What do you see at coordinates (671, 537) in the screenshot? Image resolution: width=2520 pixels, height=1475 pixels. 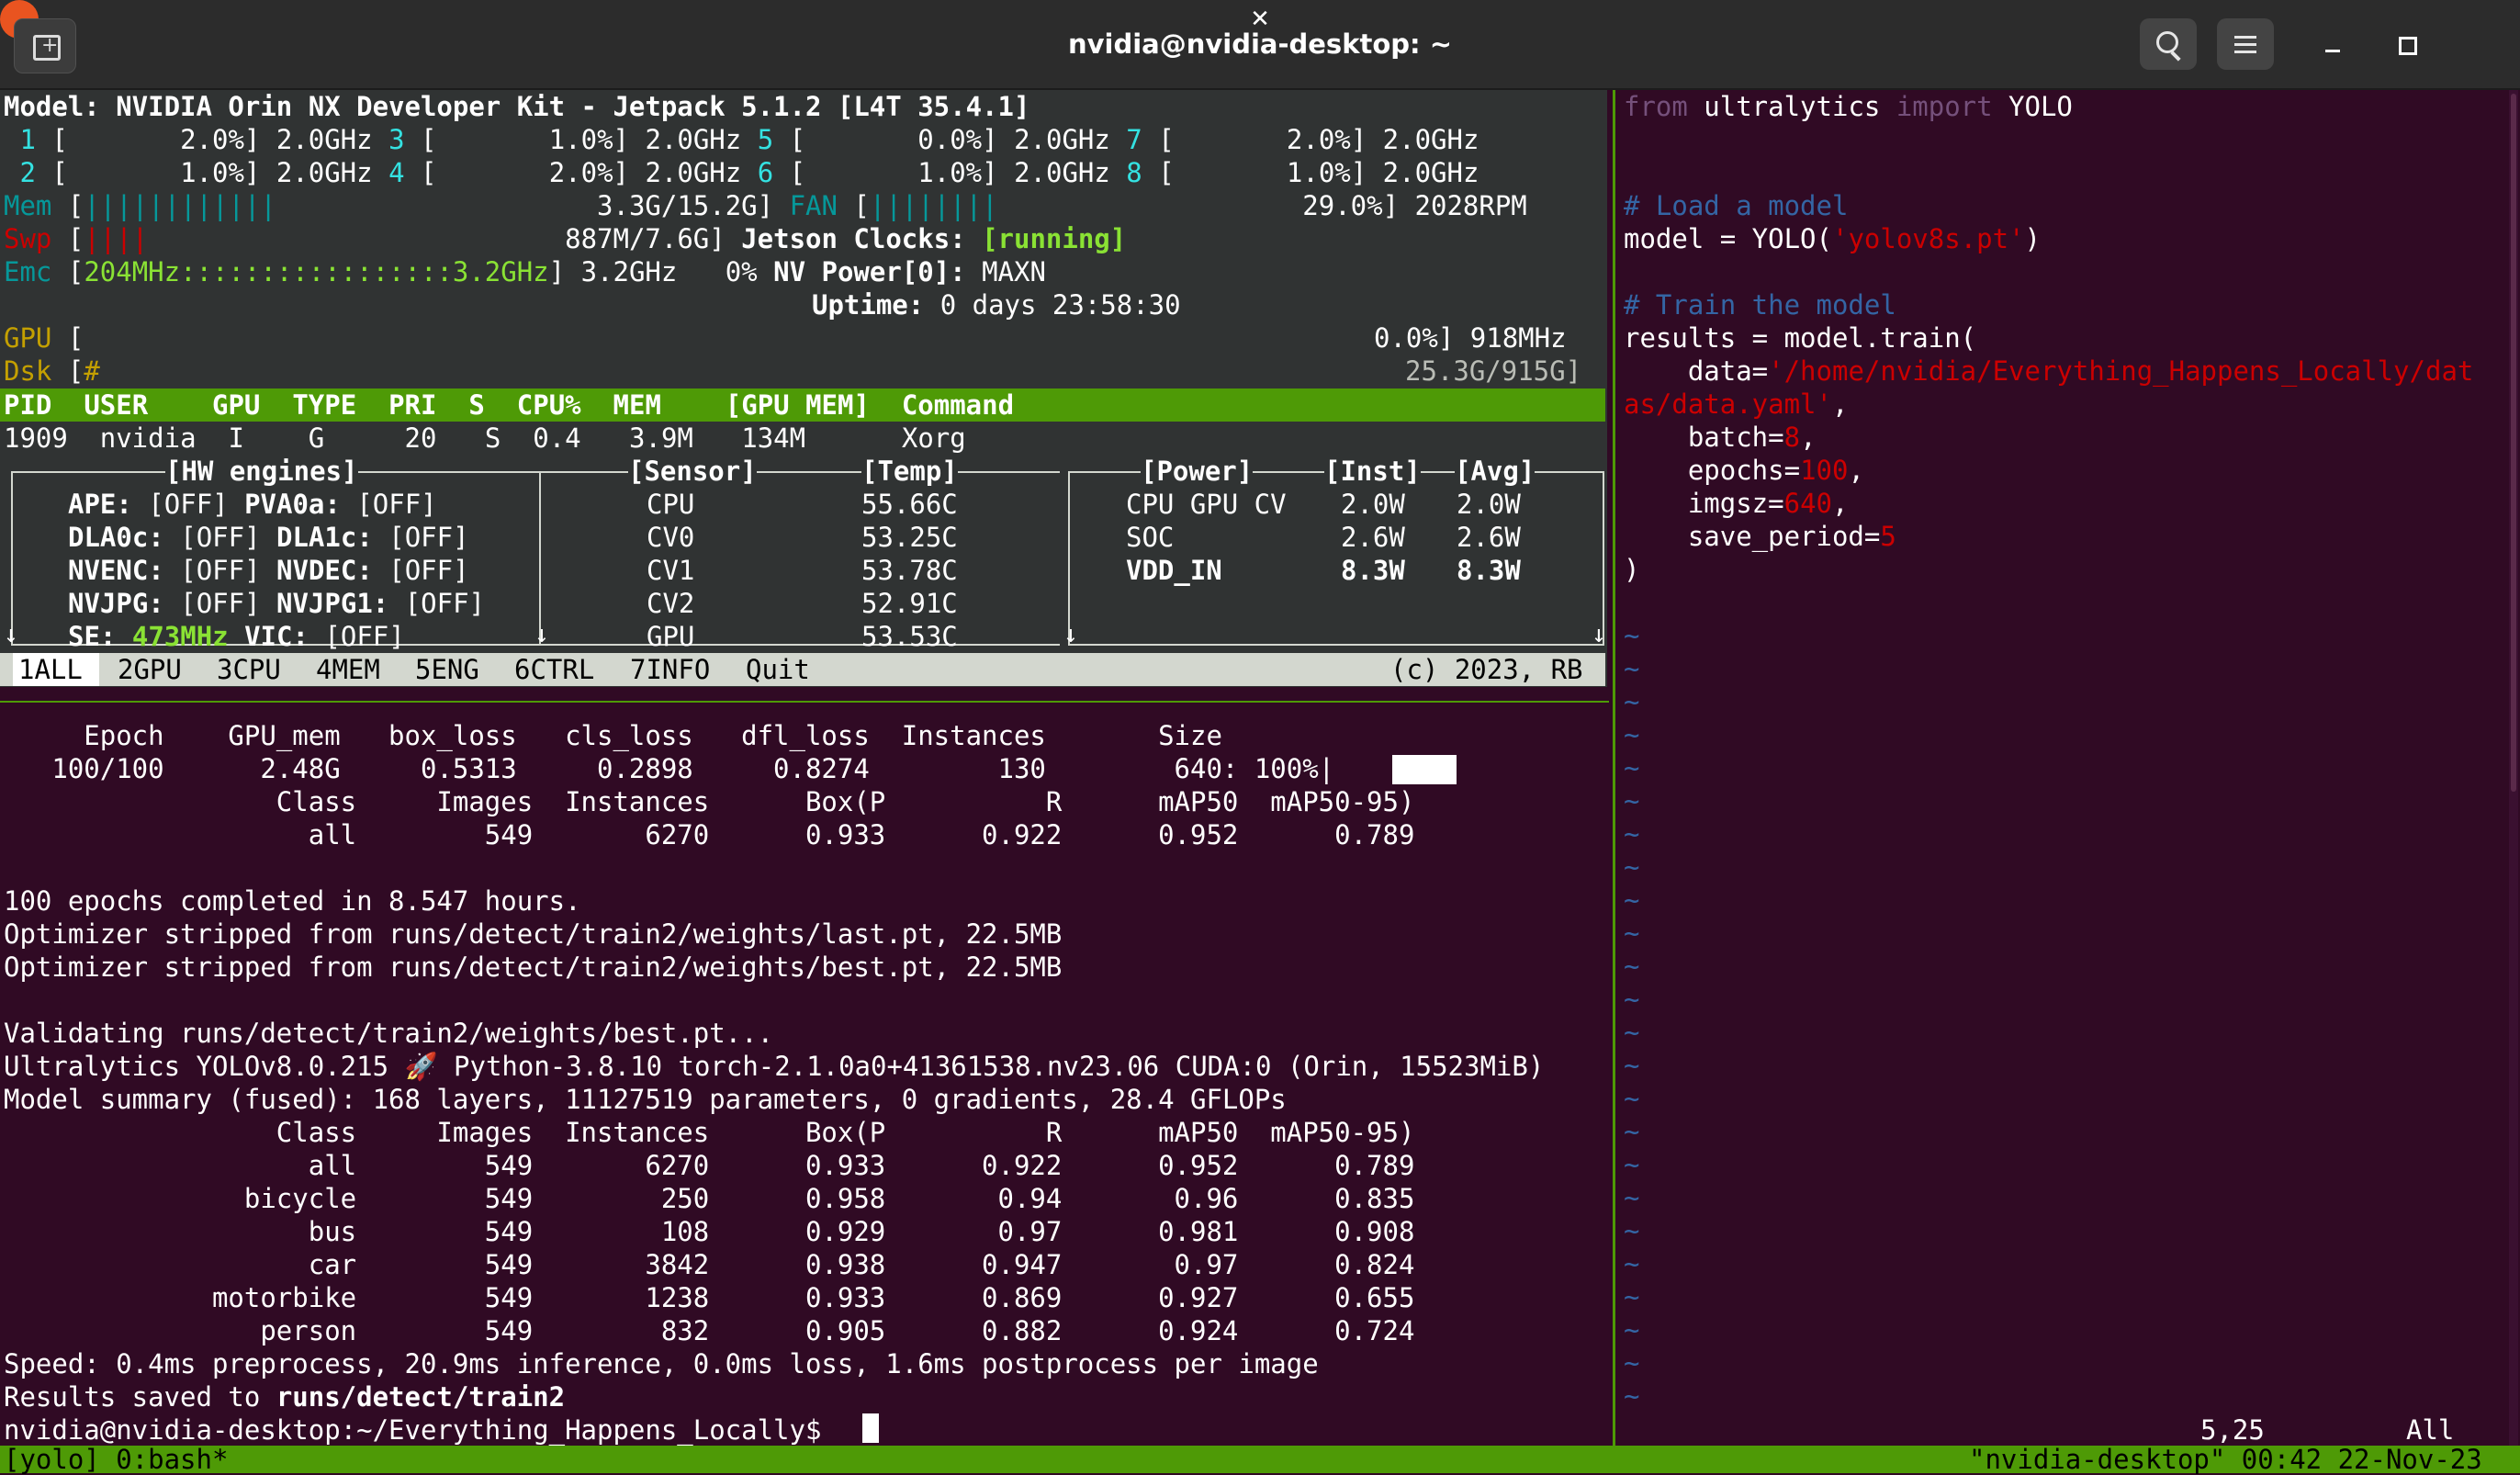 I see `sensor-row: CV0` at bounding box center [671, 537].